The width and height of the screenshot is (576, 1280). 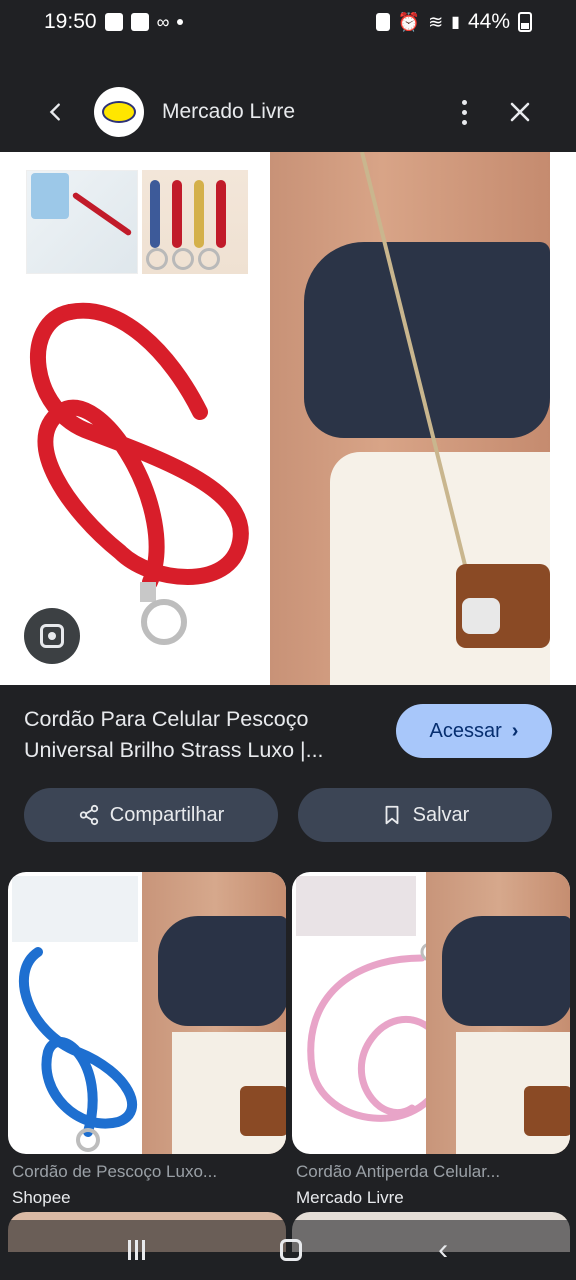 What do you see at coordinates (525, 22) in the screenshot?
I see `battery-icon` at bounding box center [525, 22].